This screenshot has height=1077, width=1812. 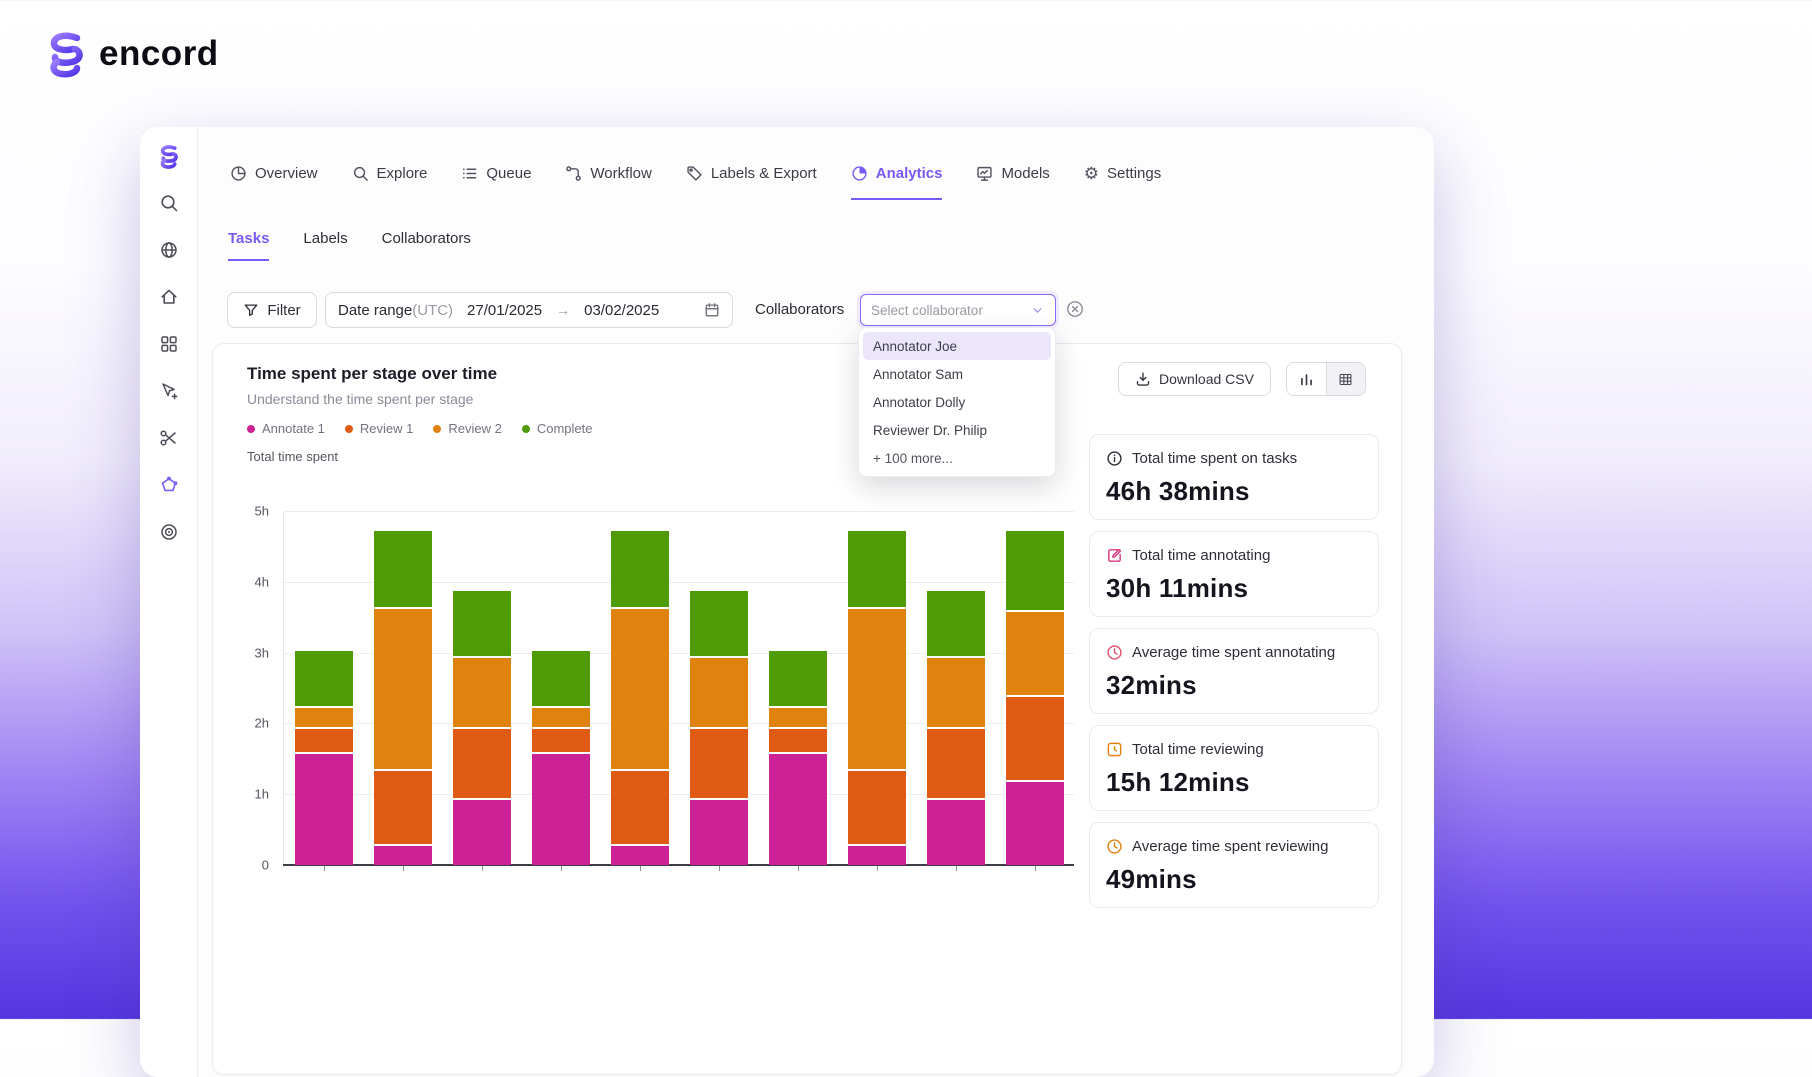 I want to click on encord-wordmark: encord, so click(x=159, y=53).